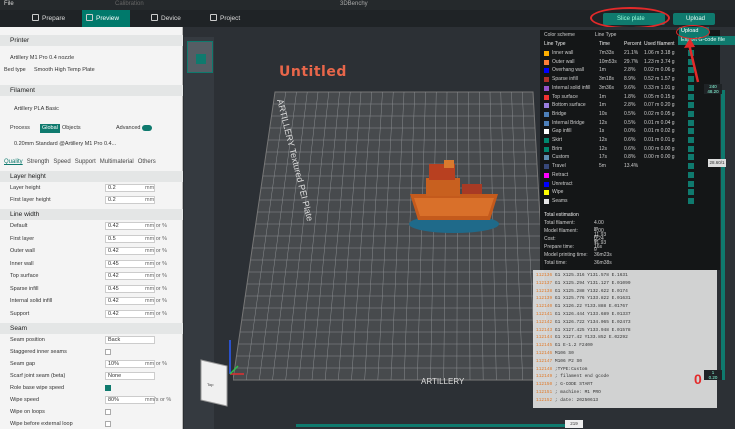 The height and width of the screenshot is (429, 735). What do you see at coordinates (583, 298) in the screenshot?
I see `gcode-line: 112139 G1 X125.776 Y133.822 E.01631` at bounding box center [583, 298].